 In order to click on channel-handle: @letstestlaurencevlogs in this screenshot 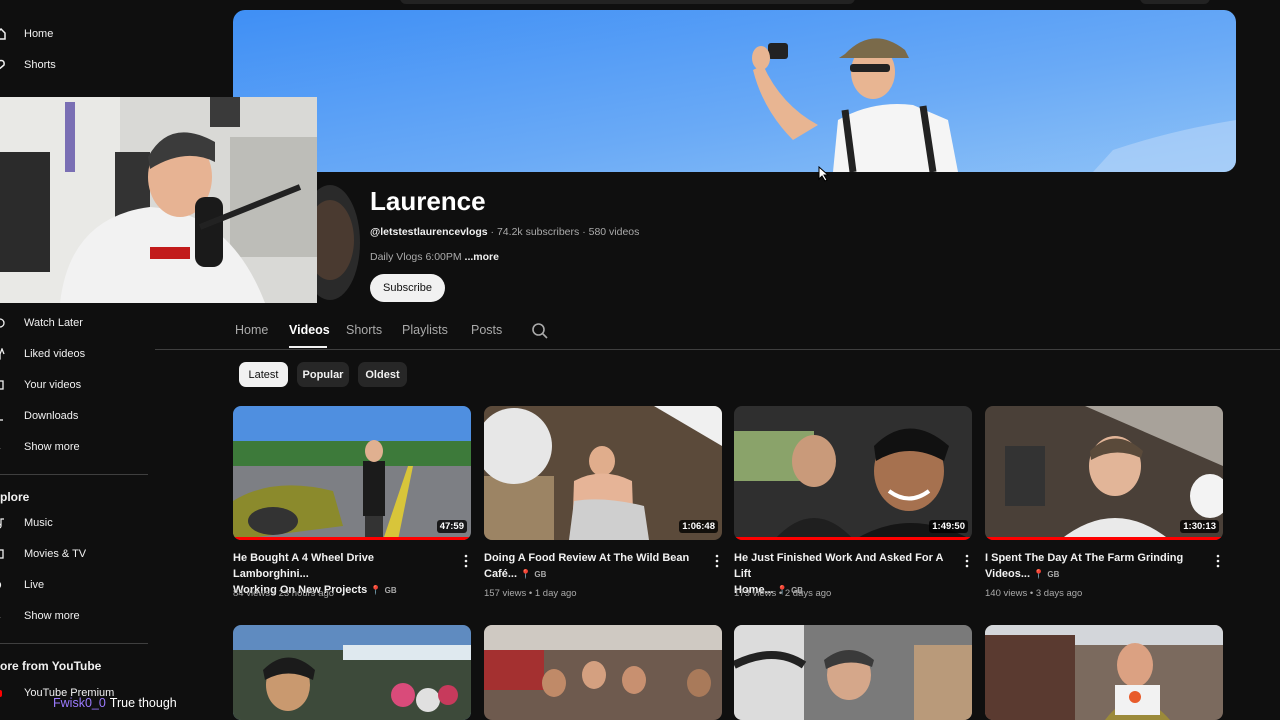, I will do `click(429, 232)`.